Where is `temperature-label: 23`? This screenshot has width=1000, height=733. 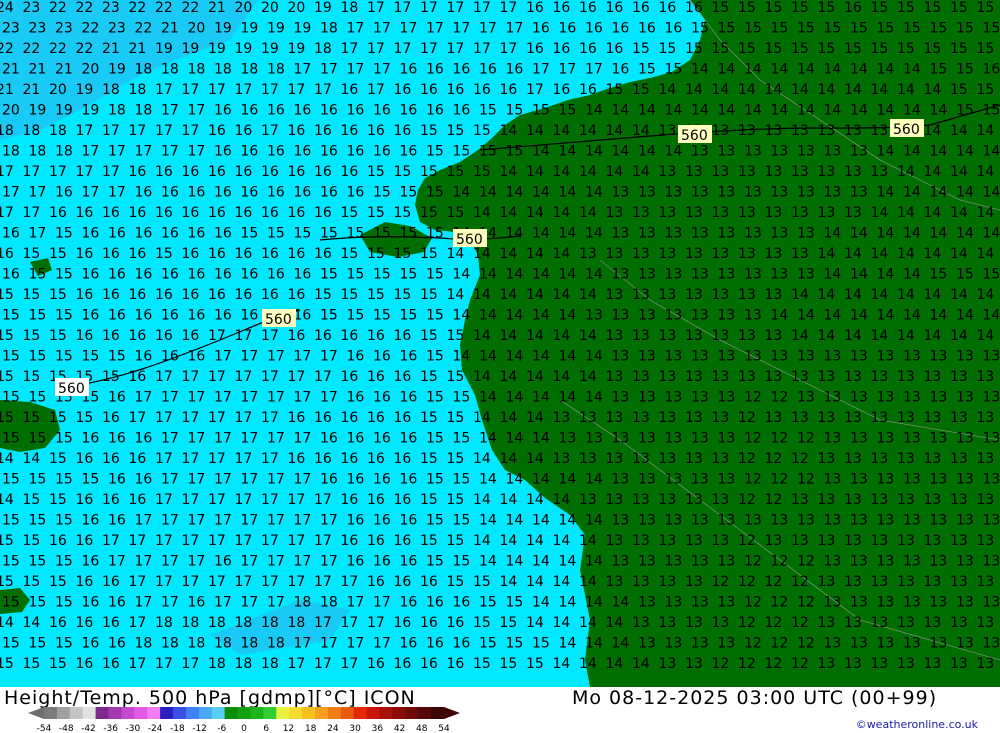
temperature-label: 23 is located at coordinates (32, 8).